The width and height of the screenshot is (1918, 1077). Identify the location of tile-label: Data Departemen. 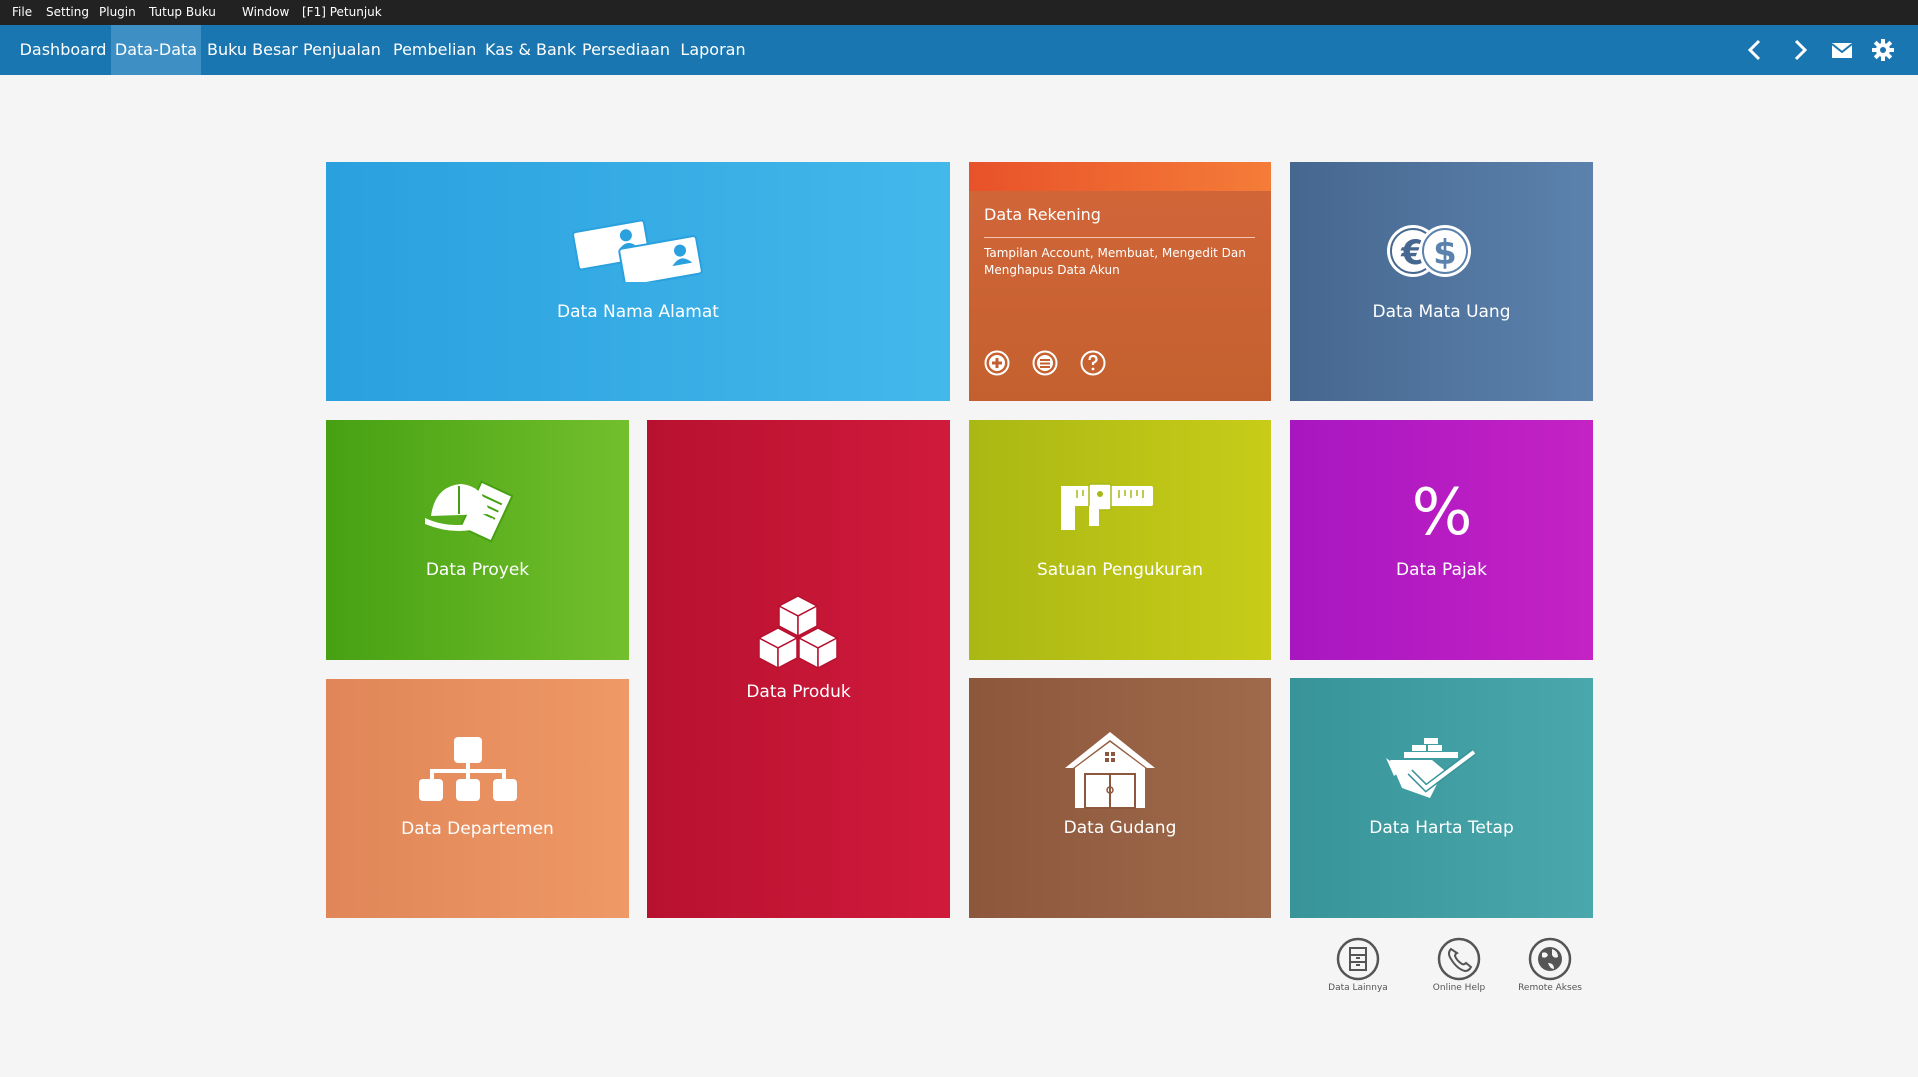
(477, 829).